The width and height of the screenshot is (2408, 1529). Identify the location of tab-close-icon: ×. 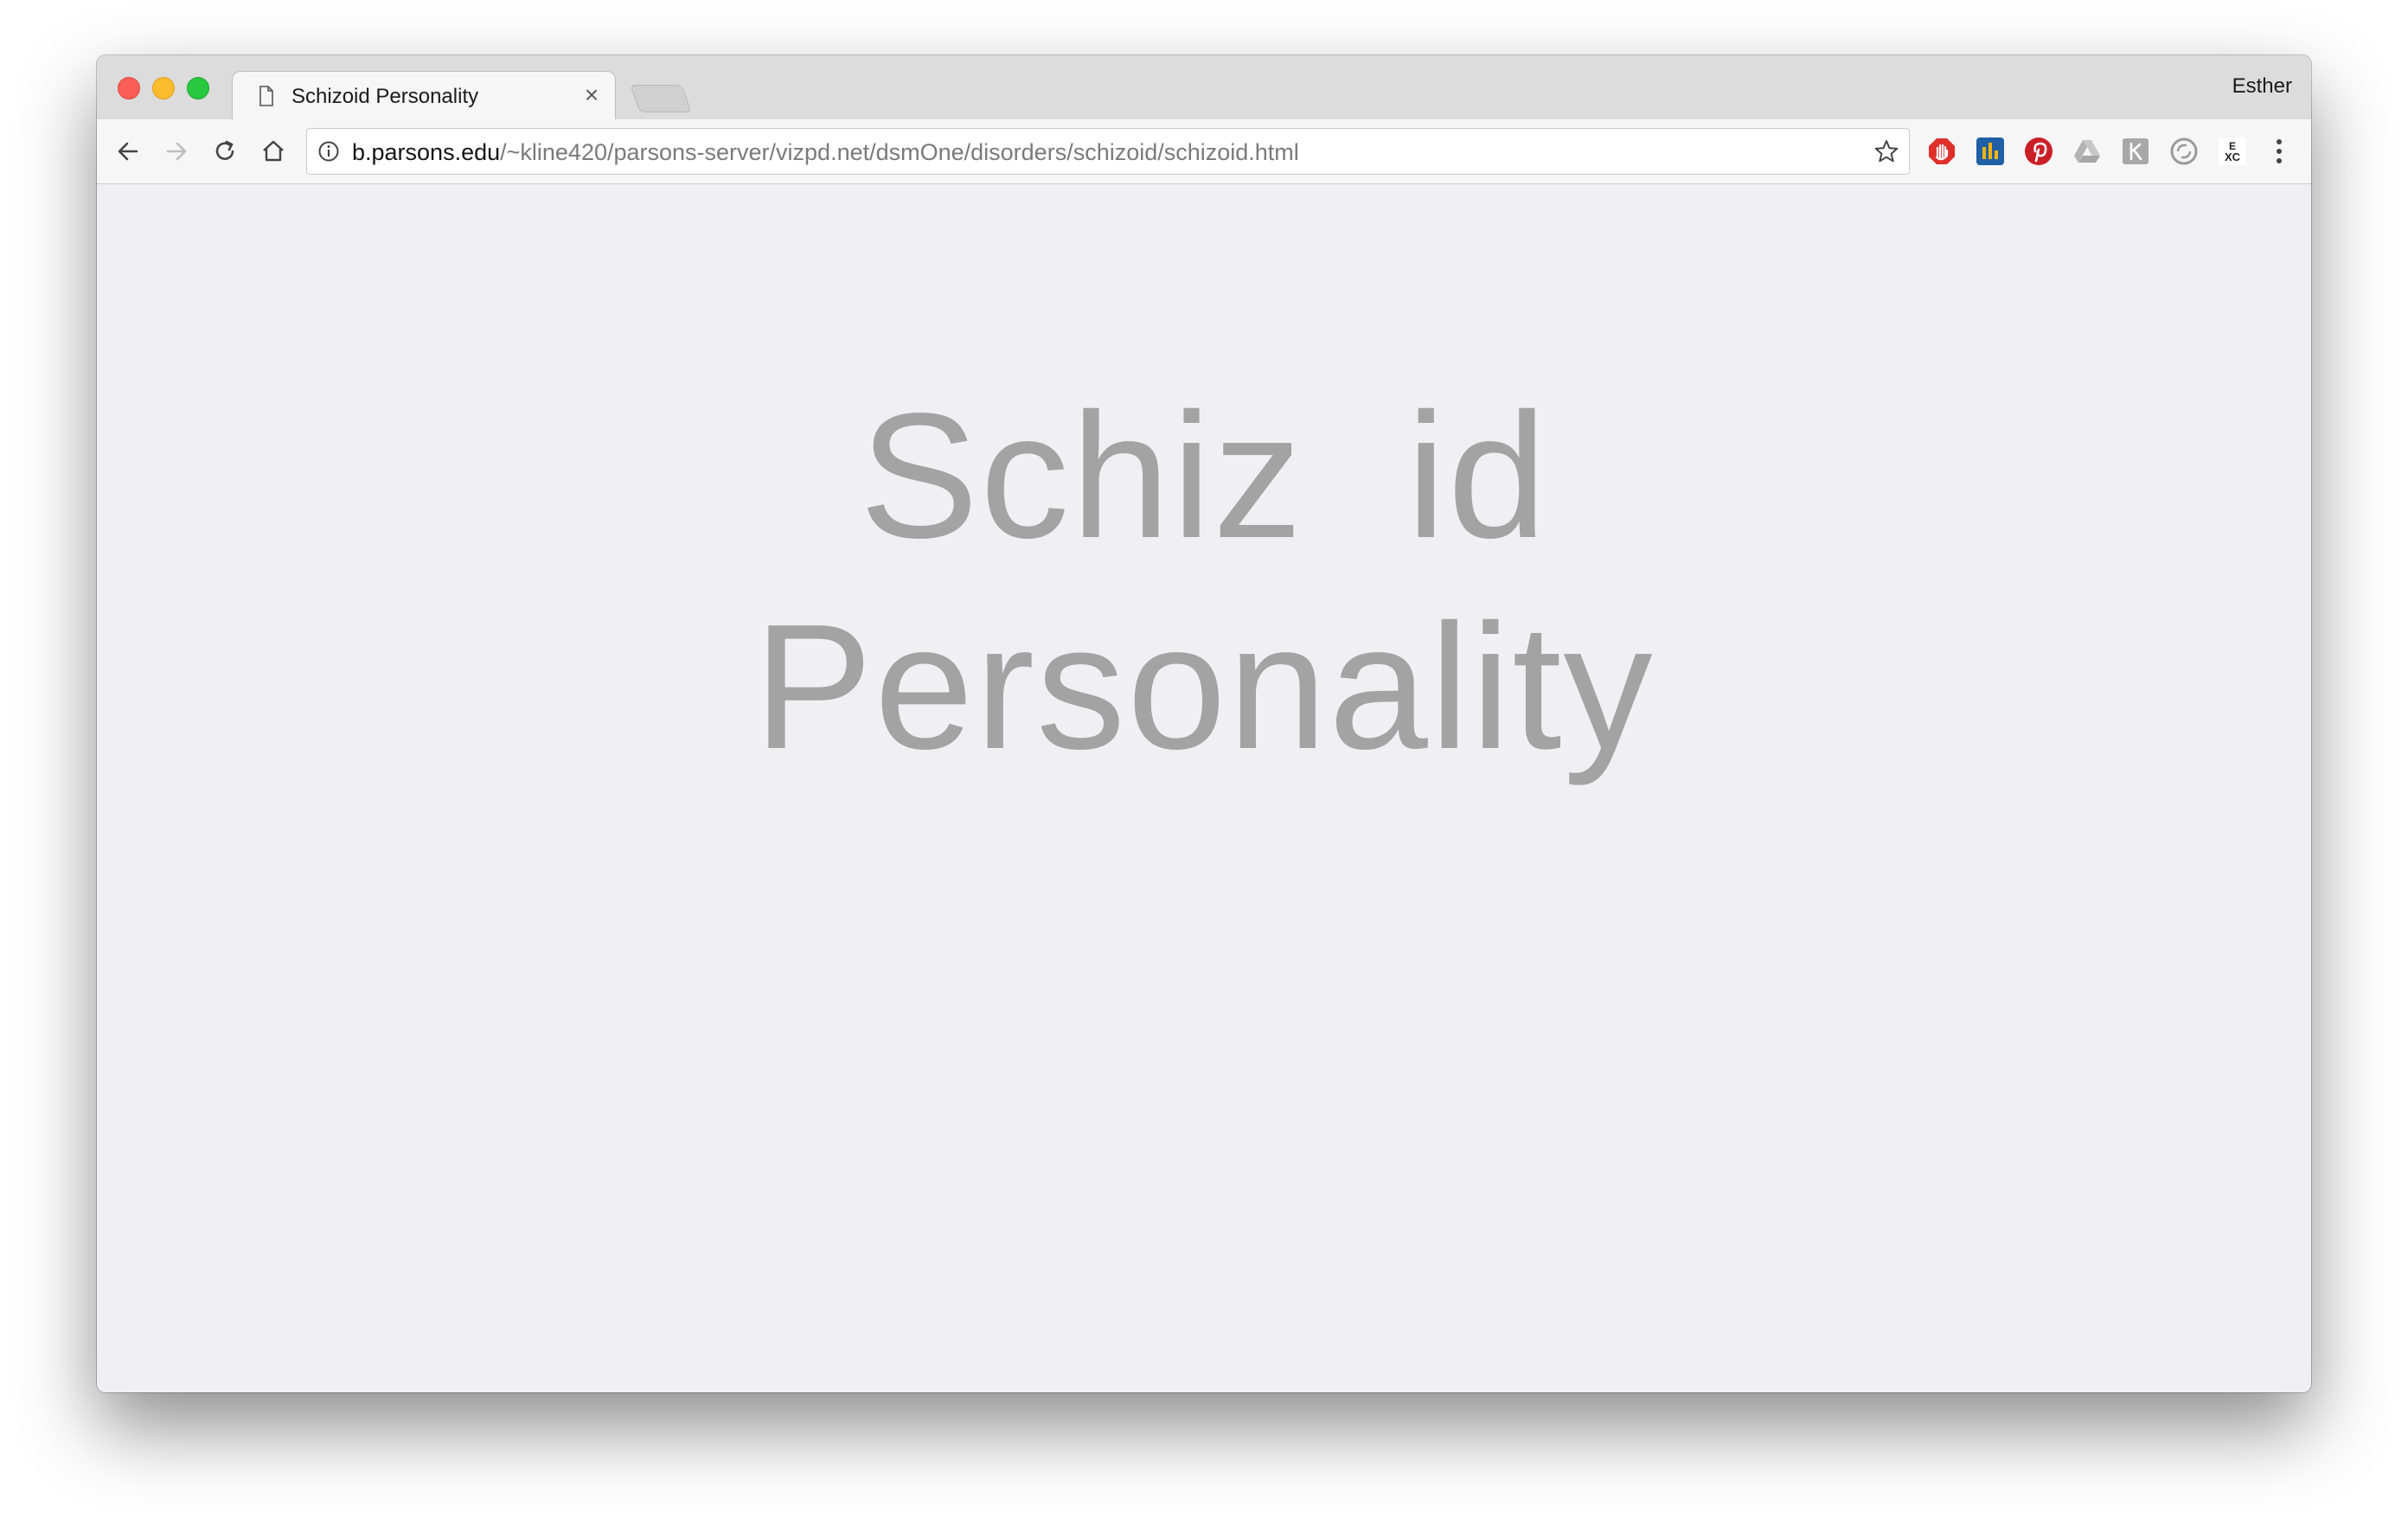
(592, 94).